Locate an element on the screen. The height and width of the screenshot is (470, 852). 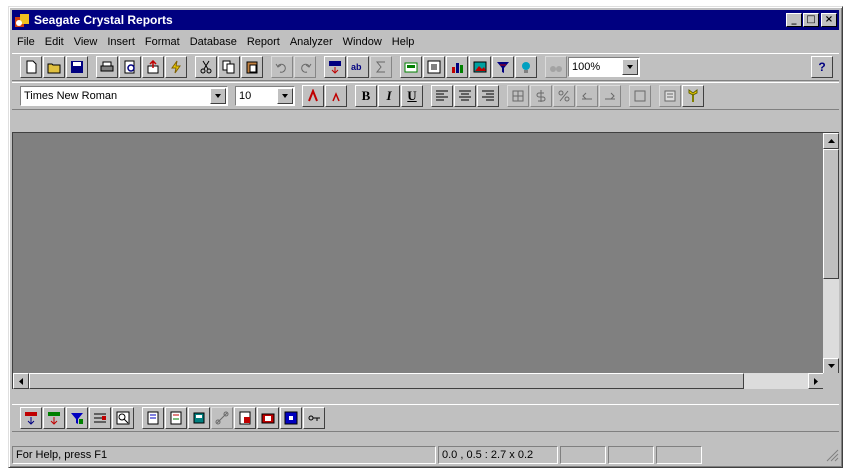
vertical-scrollbar is located at coordinates (831, 253).